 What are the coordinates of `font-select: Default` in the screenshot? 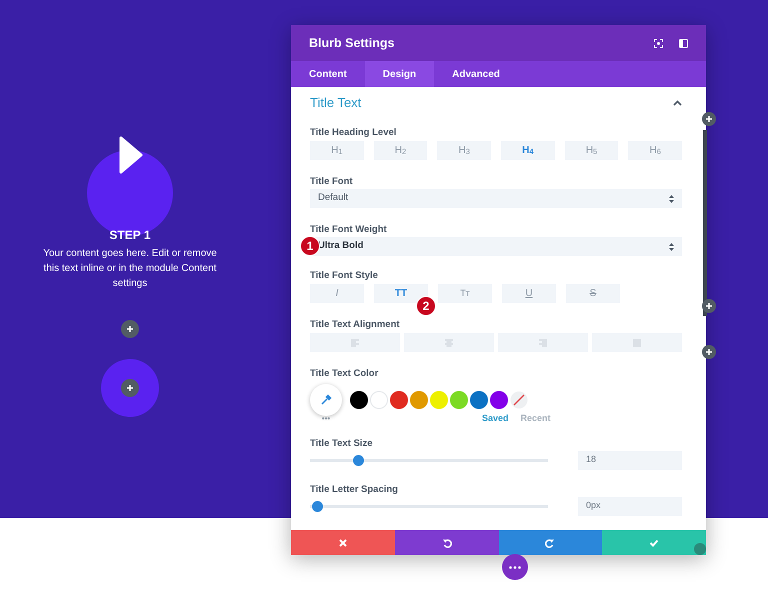 It's located at (496, 198).